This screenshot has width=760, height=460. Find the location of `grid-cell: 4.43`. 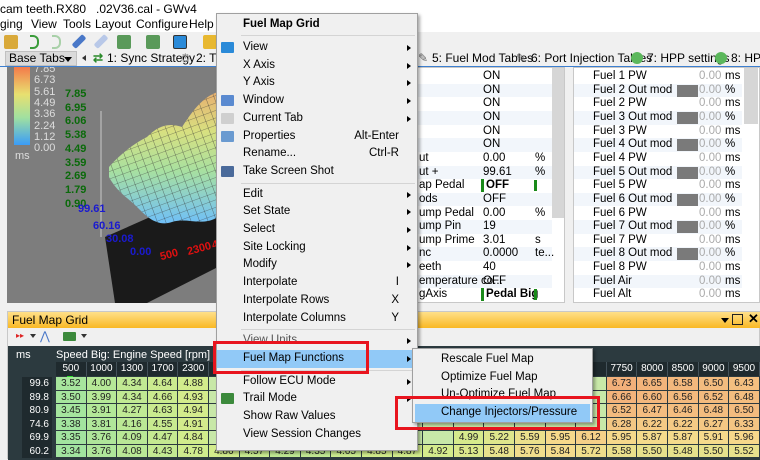

grid-cell: 4.43 is located at coordinates (163, 451).